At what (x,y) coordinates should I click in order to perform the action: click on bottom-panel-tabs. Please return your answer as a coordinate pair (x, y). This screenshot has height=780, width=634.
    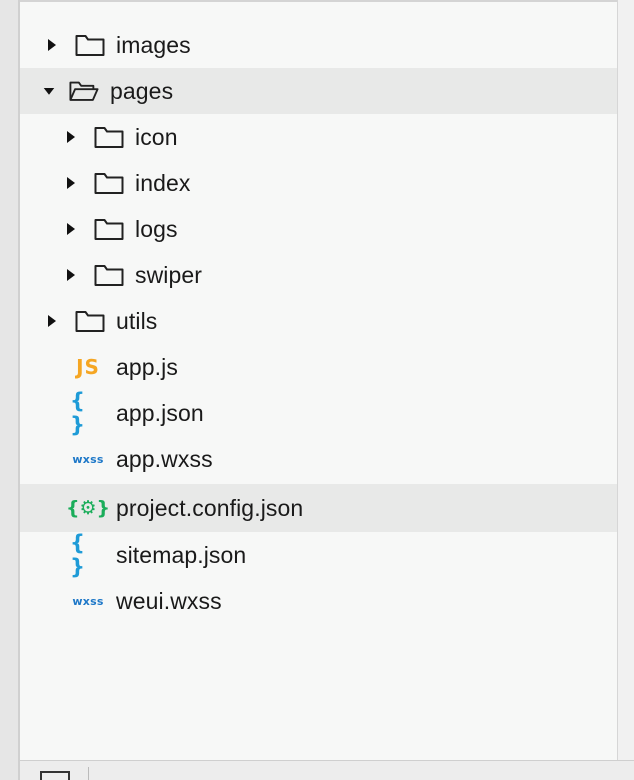
    Looking at the image, I should click on (327, 770).